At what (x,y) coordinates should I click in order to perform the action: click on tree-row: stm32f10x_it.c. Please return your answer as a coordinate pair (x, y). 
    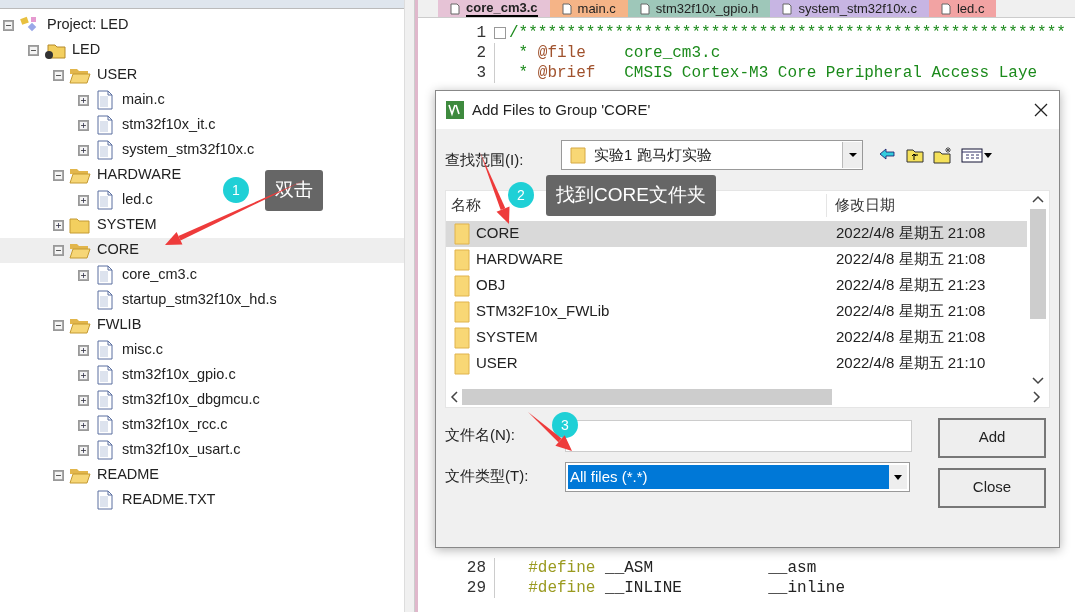
    Looking at the image, I should click on (111, 125).